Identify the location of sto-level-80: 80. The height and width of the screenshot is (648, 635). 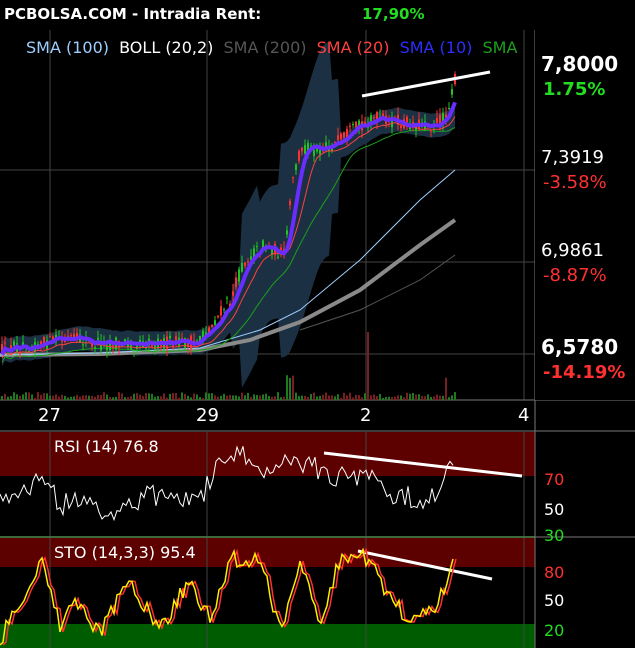
(554, 572).